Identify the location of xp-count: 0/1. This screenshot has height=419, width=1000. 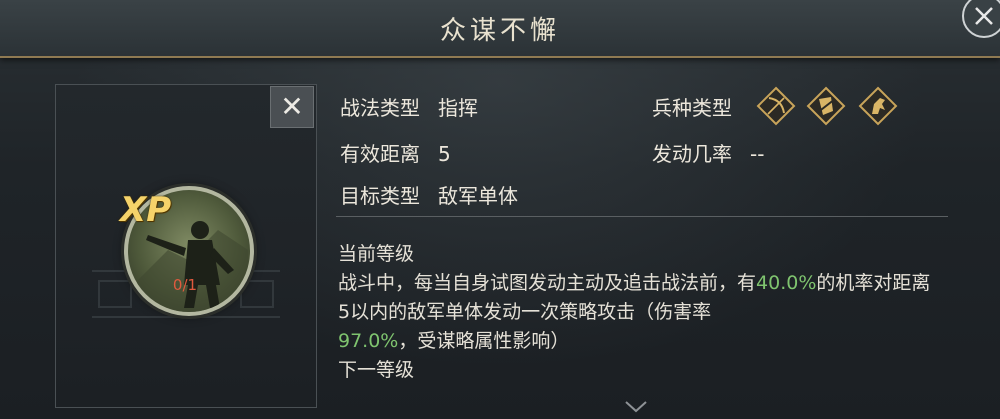
(185, 285).